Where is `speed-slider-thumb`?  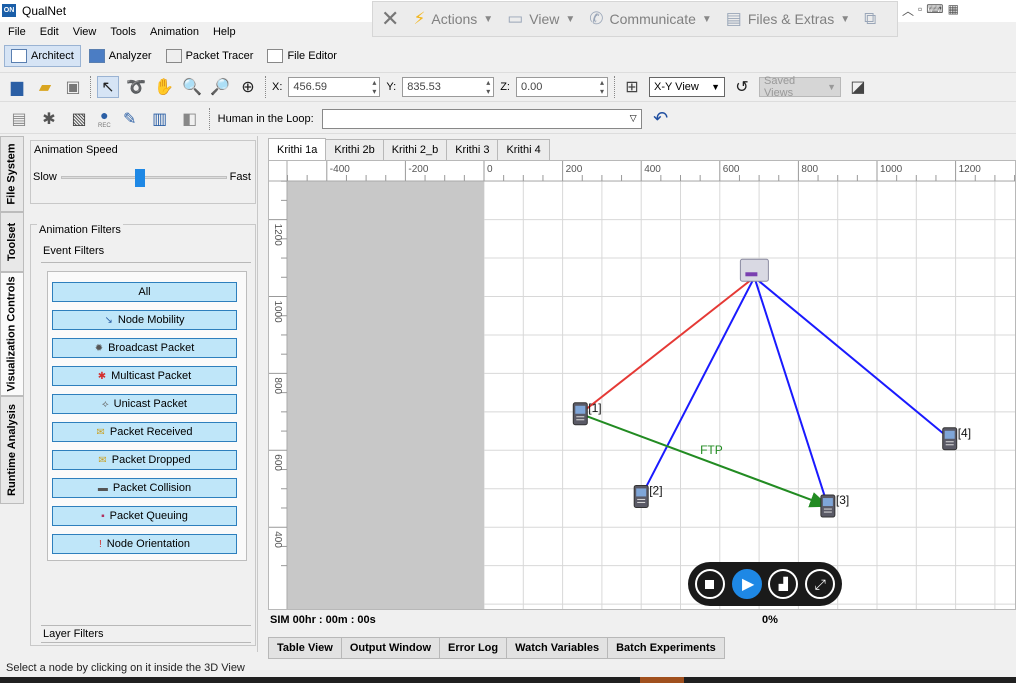 speed-slider-thumb is located at coordinates (140, 178).